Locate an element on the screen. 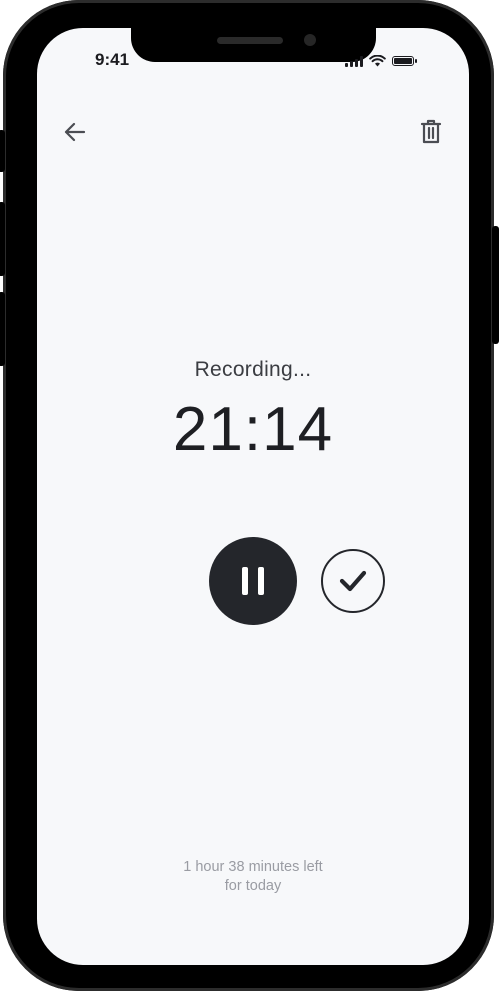 The image size is (500, 993). pause-button is located at coordinates (253, 581).